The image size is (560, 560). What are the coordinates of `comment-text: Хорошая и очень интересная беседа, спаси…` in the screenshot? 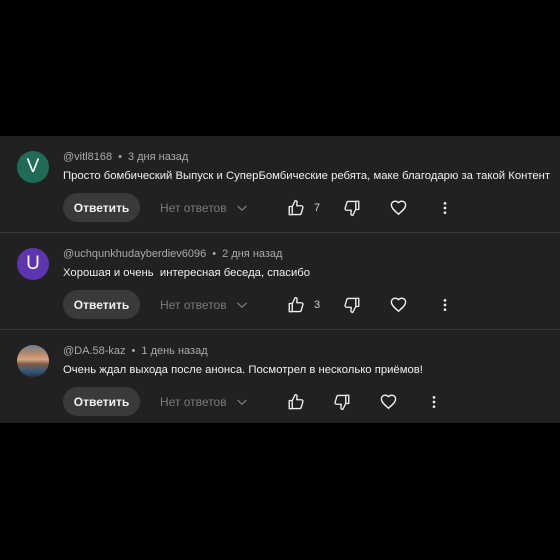 It's located at (187, 273).